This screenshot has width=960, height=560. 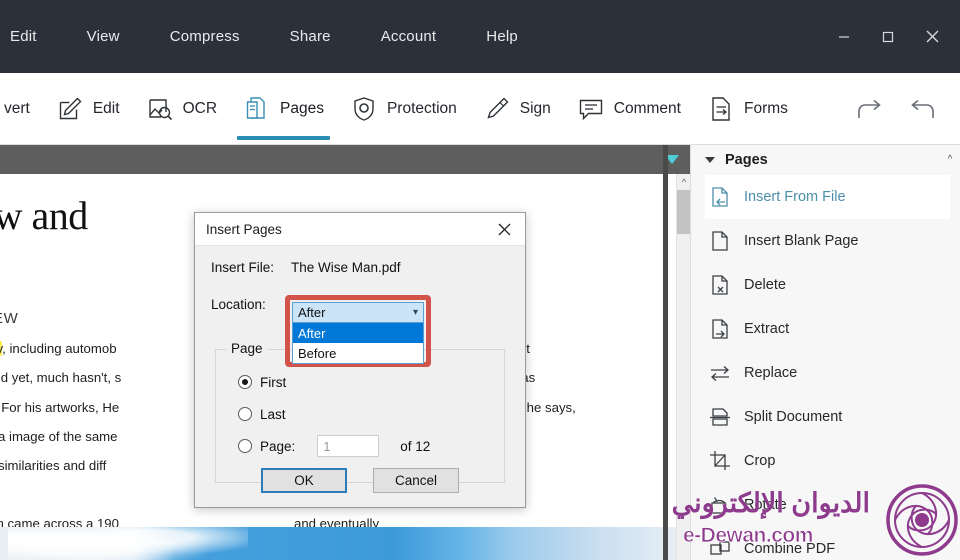 I want to click on sidebar-item-insert-from-file: Insert From File, so click(x=827, y=197).